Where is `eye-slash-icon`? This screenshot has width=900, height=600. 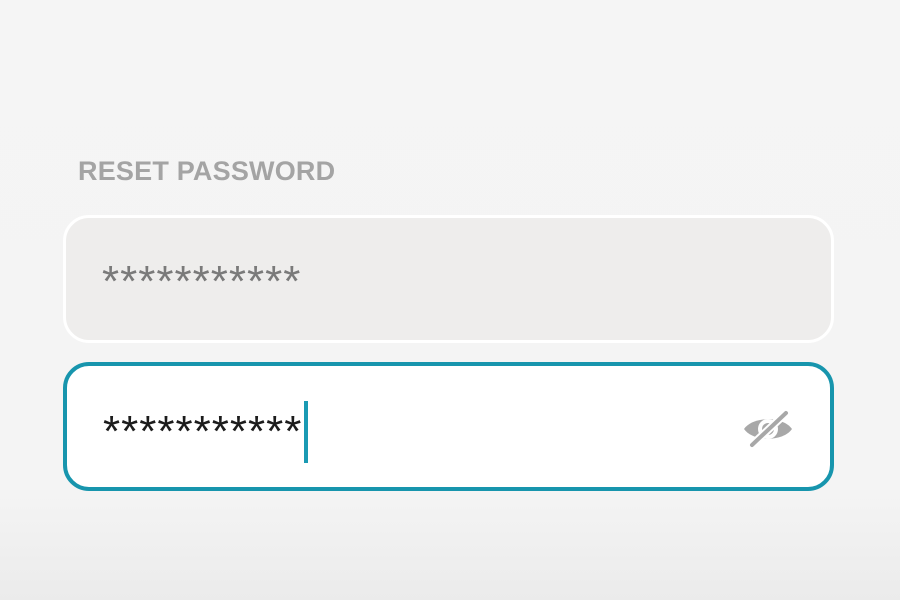 eye-slash-icon is located at coordinates (768, 429).